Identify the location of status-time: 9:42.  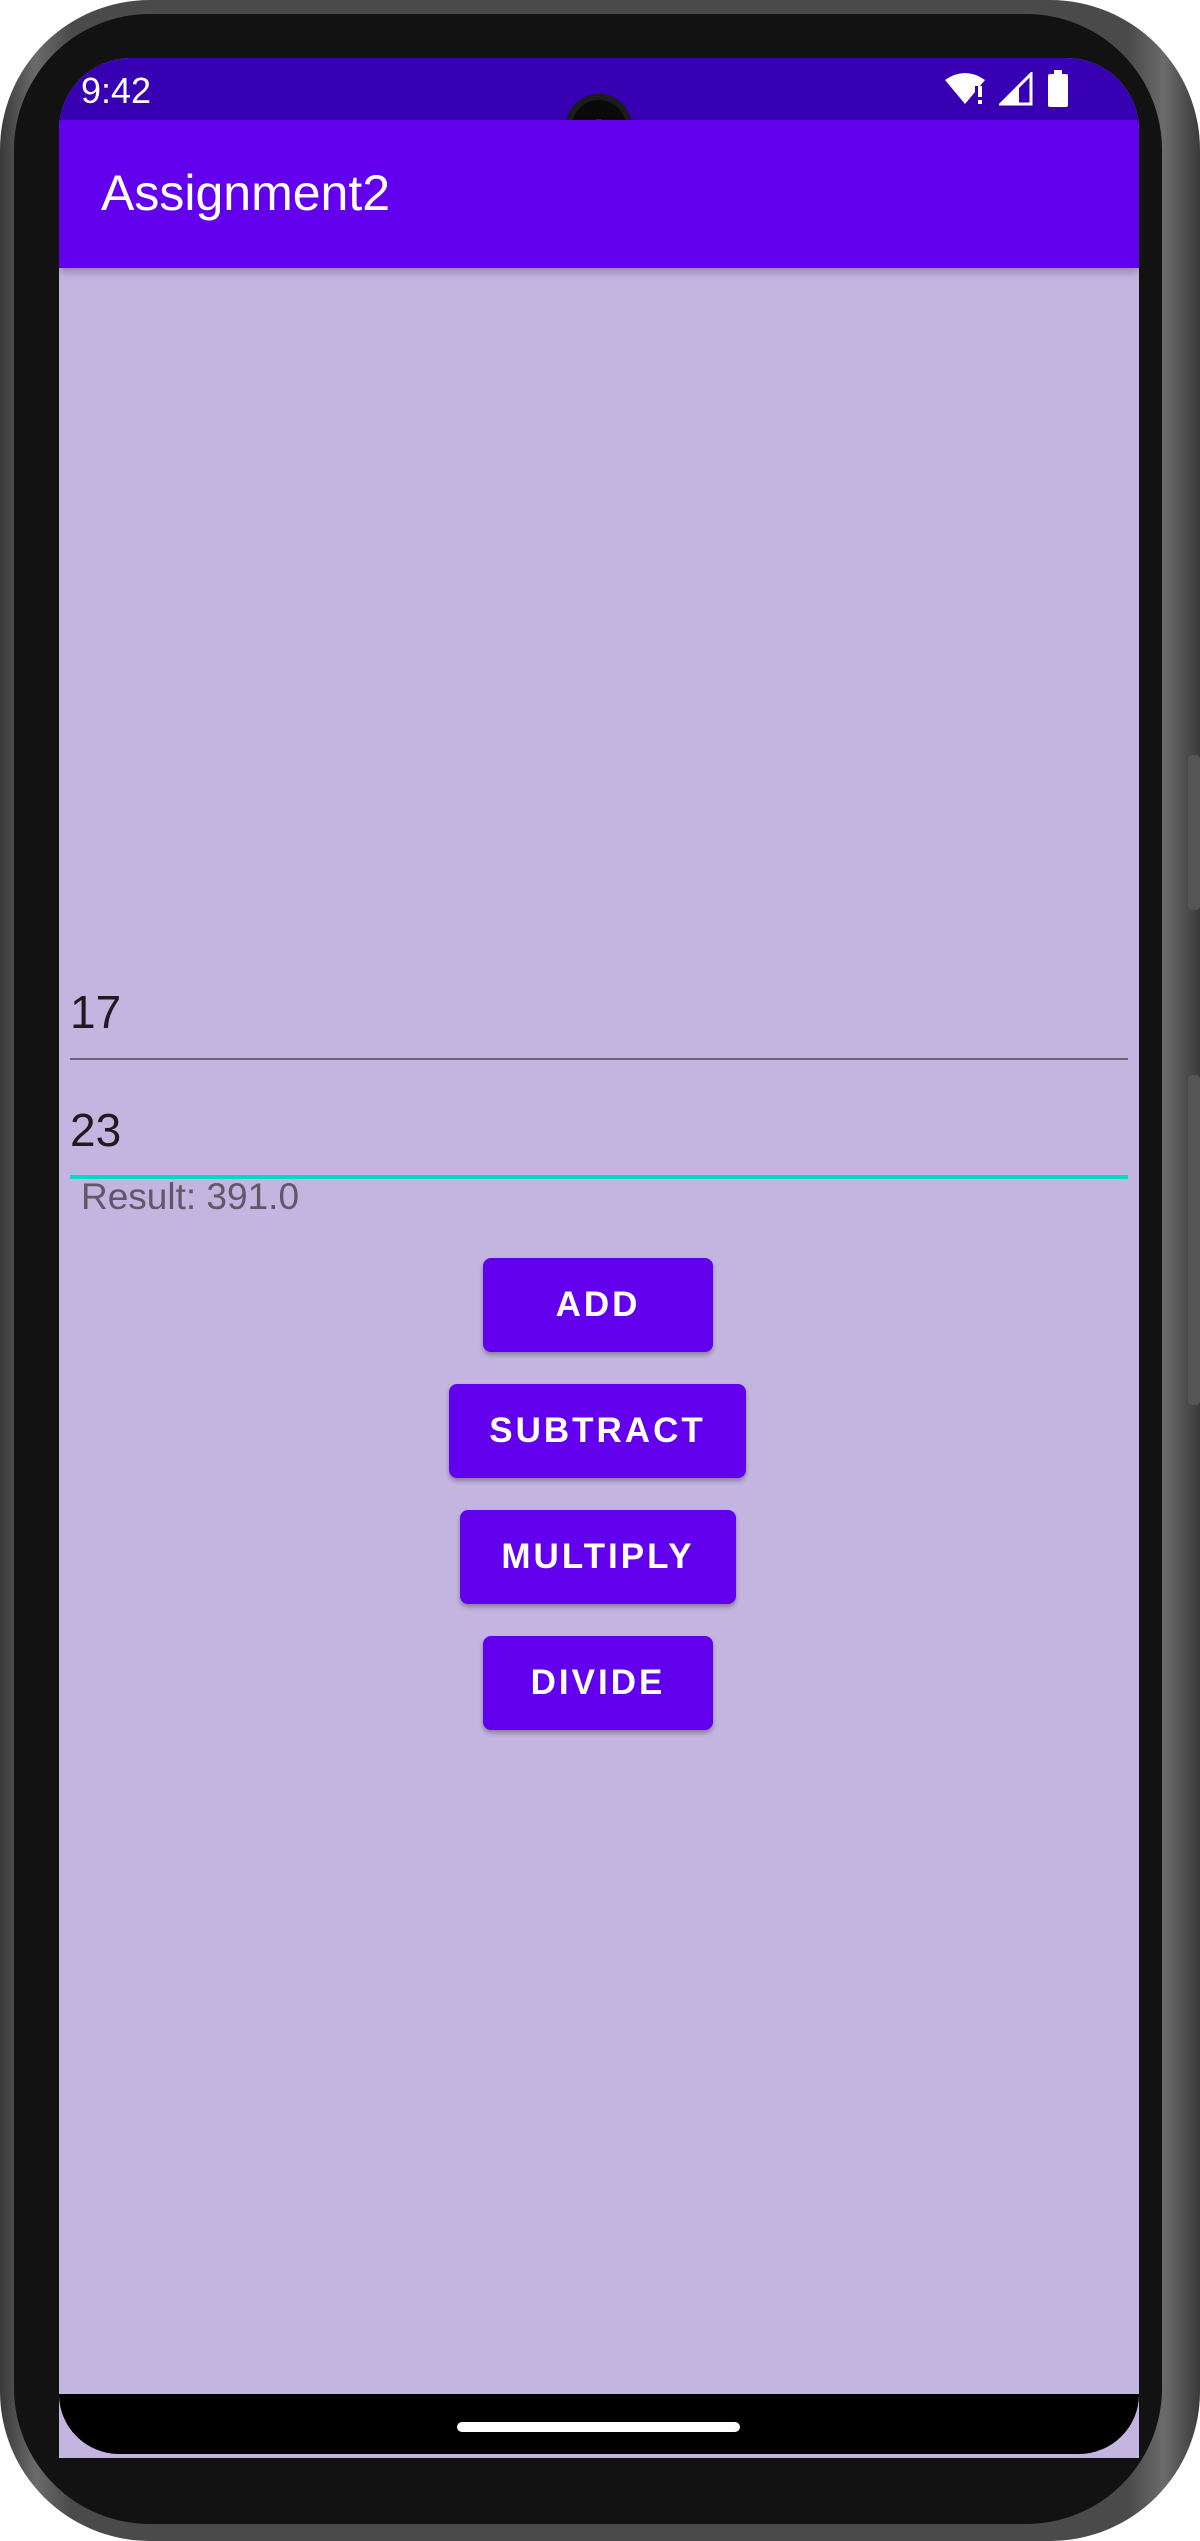
(116, 90).